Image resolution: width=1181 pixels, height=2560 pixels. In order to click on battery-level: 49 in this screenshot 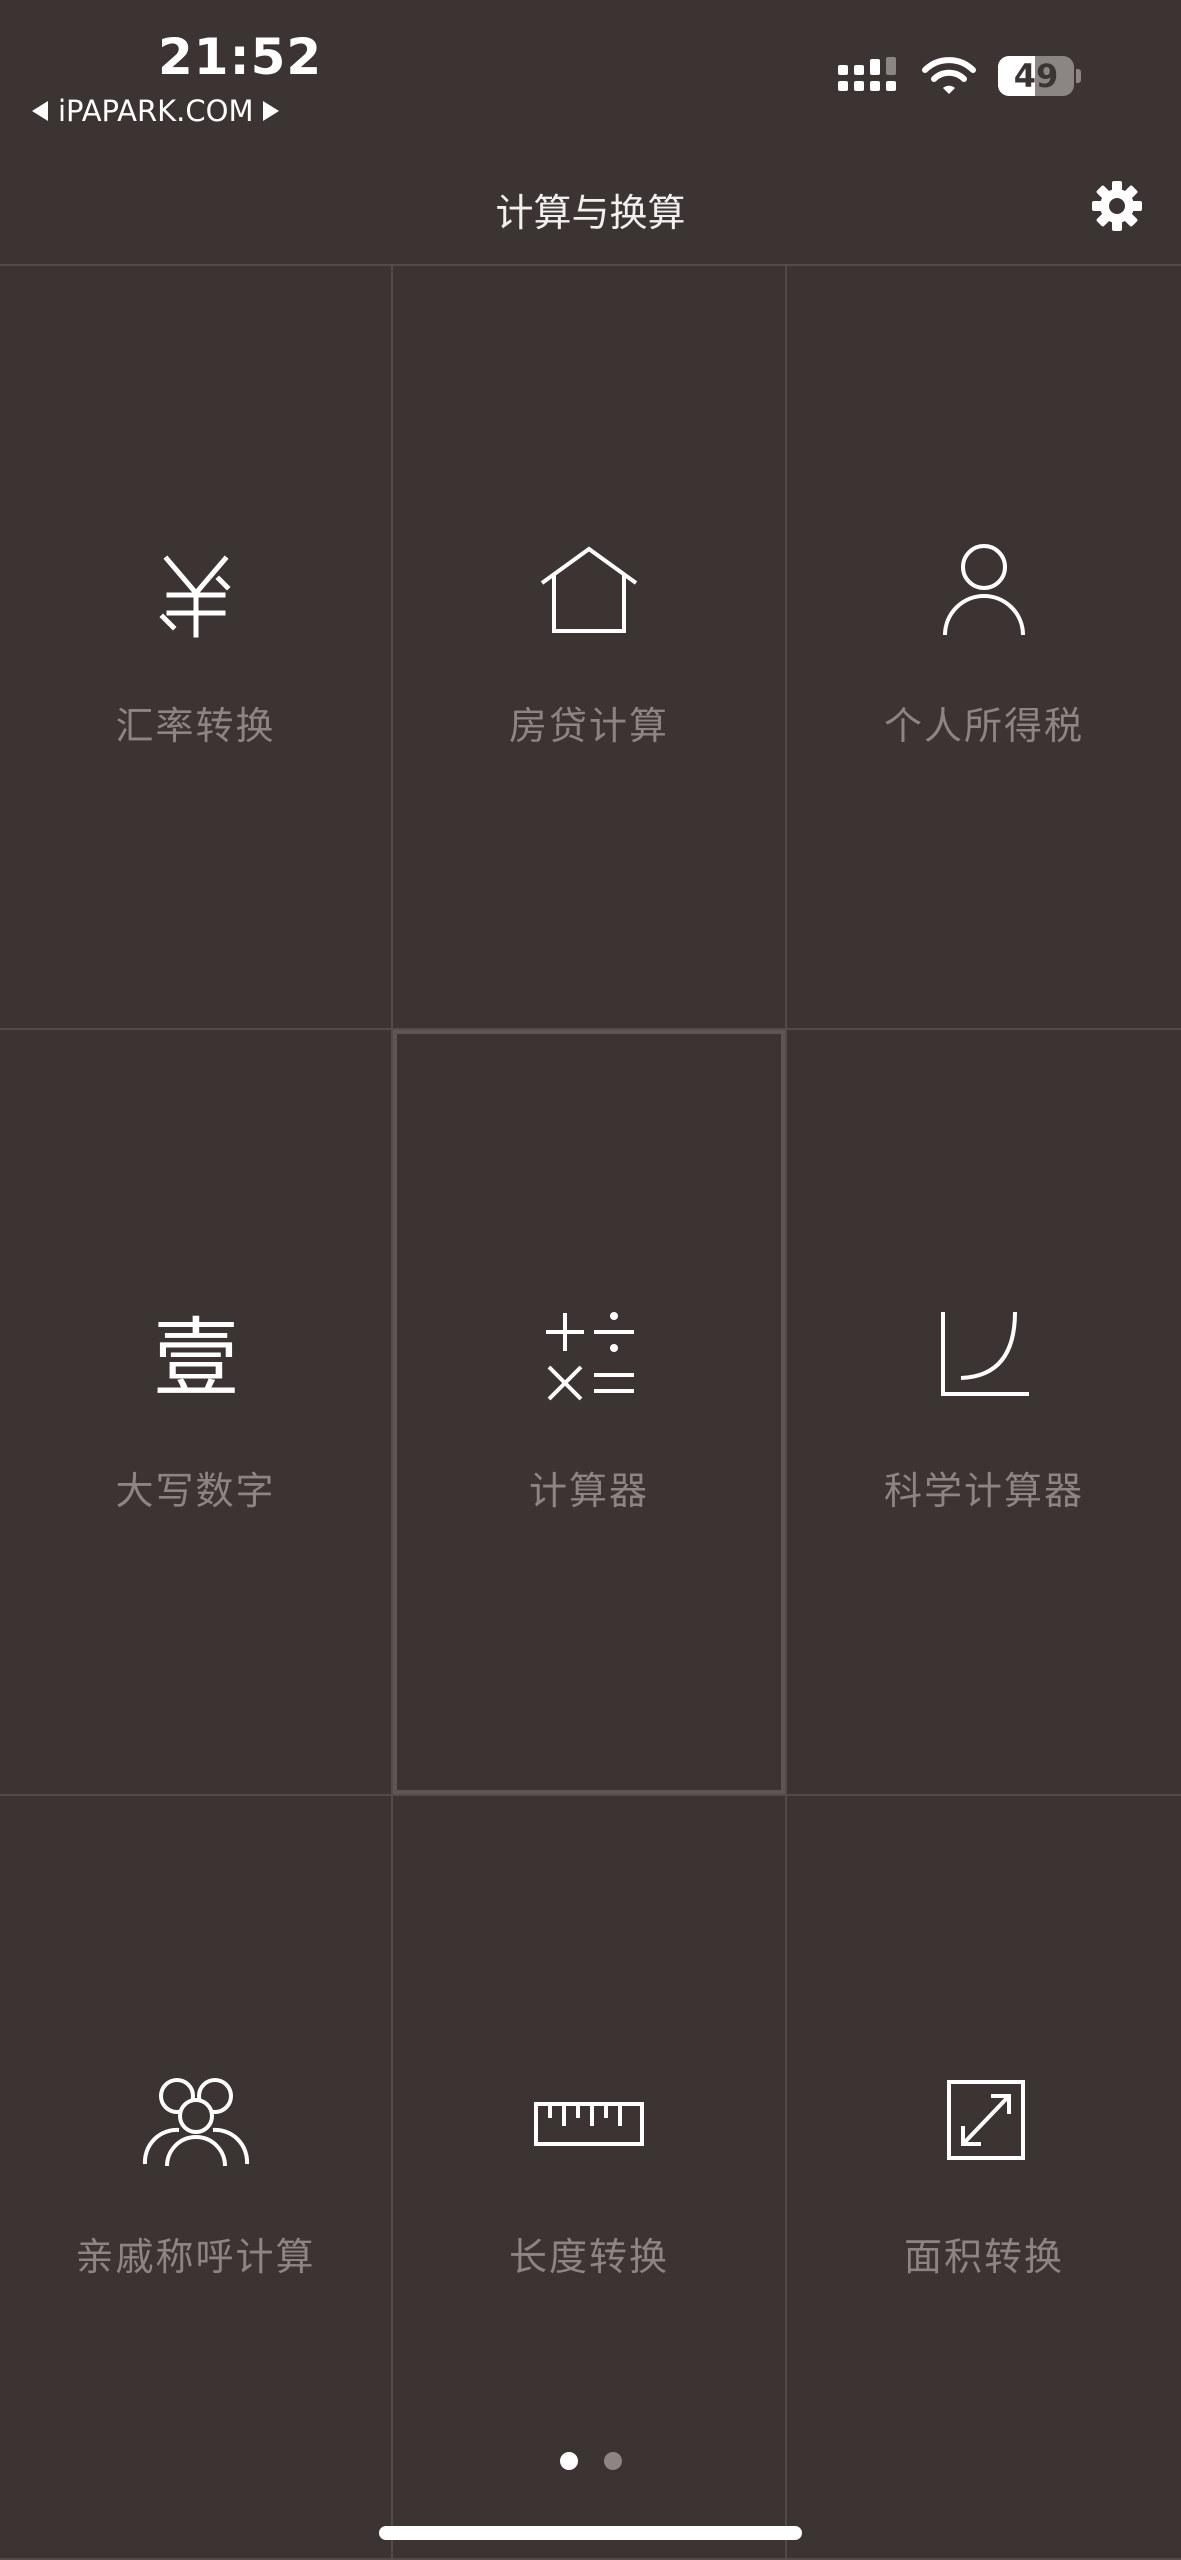, I will do `click(1036, 76)`.